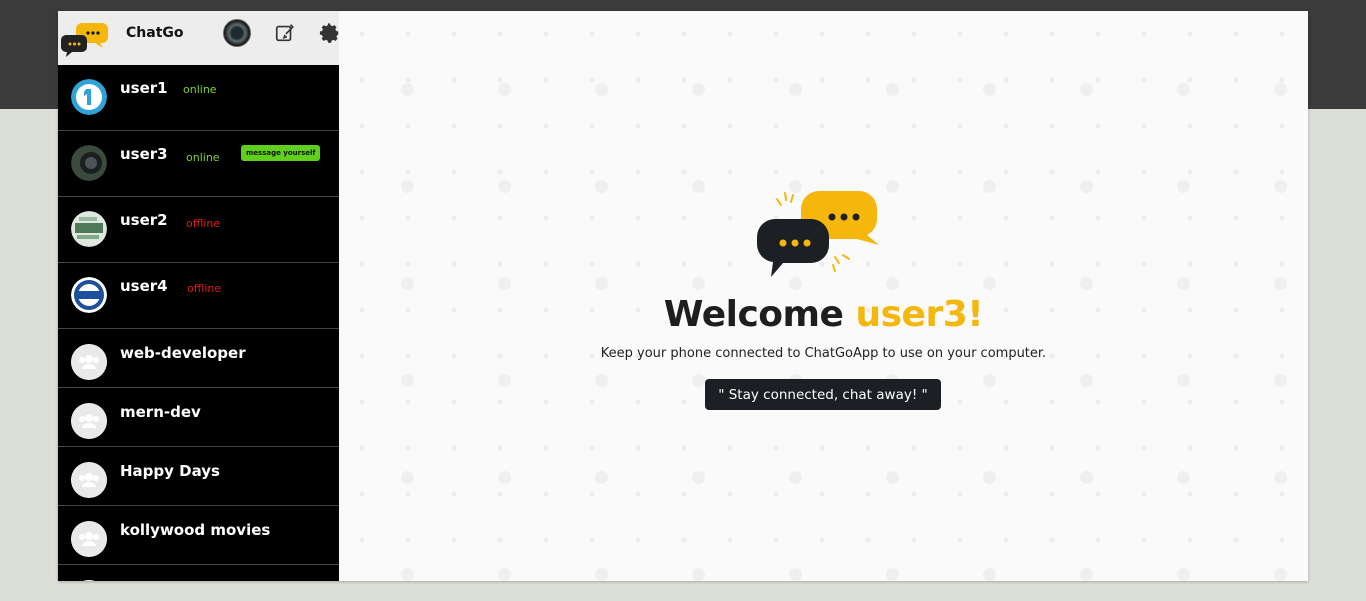  Describe the element at coordinates (195, 530) in the screenshot. I see `group-name: kollywood movies` at that location.